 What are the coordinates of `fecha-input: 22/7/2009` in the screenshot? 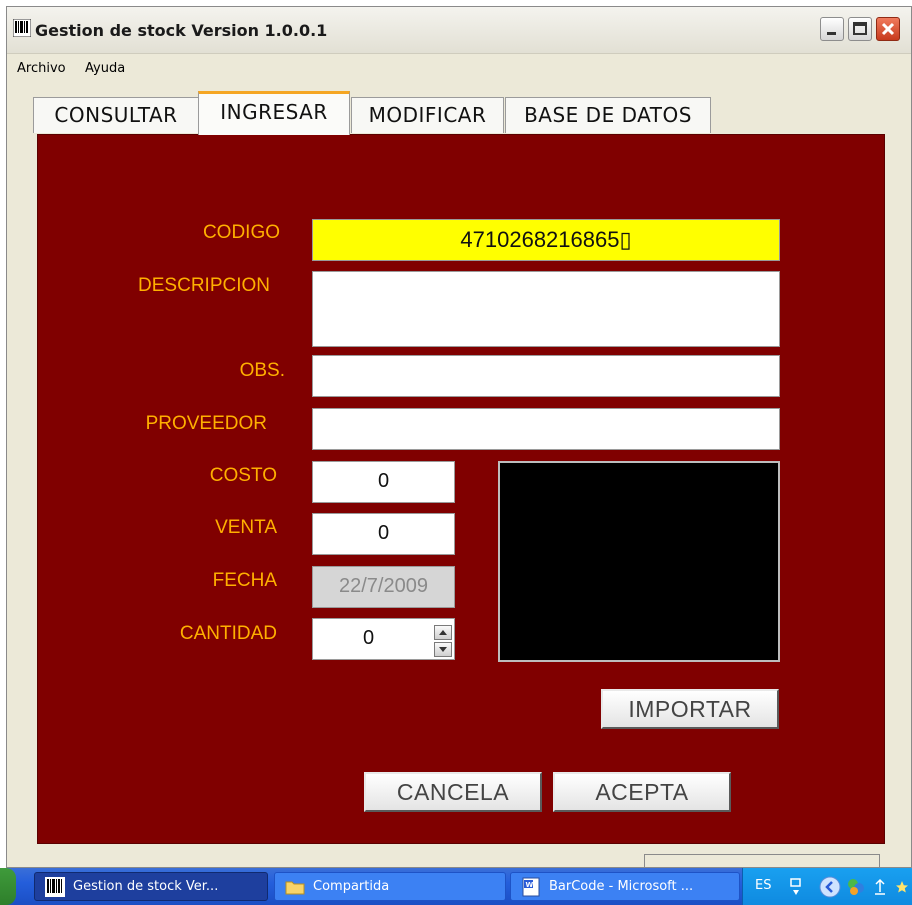 It's located at (383, 587).